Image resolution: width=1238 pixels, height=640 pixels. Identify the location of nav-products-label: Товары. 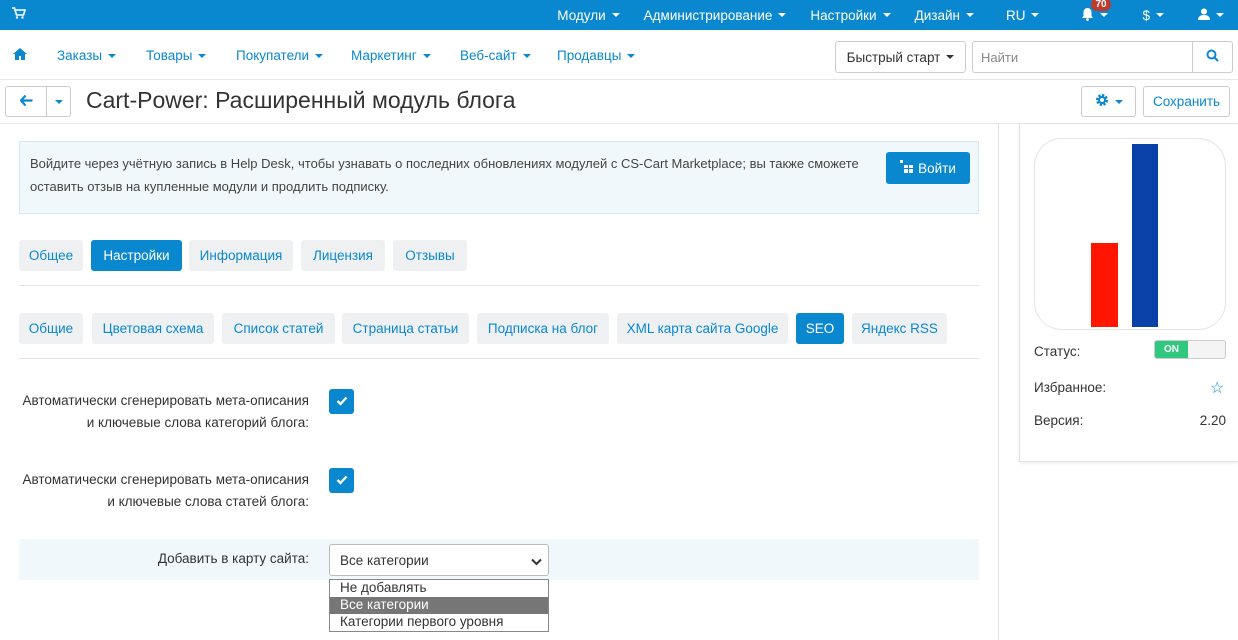
(169, 55).